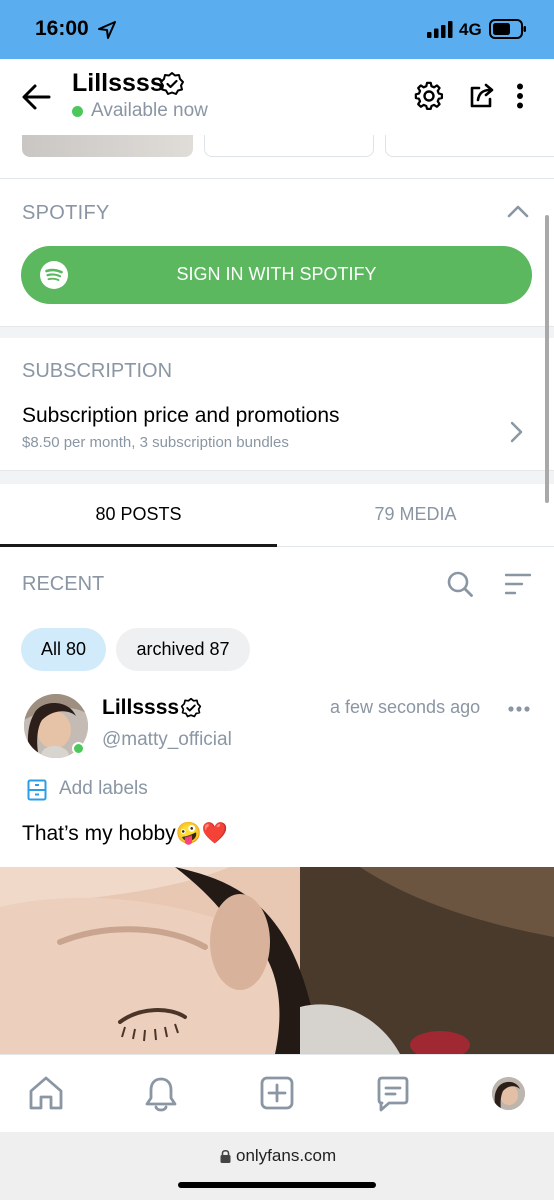  Describe the element at coordinates (440, 29) in the screenshot. I see `signal-icon` at that location.